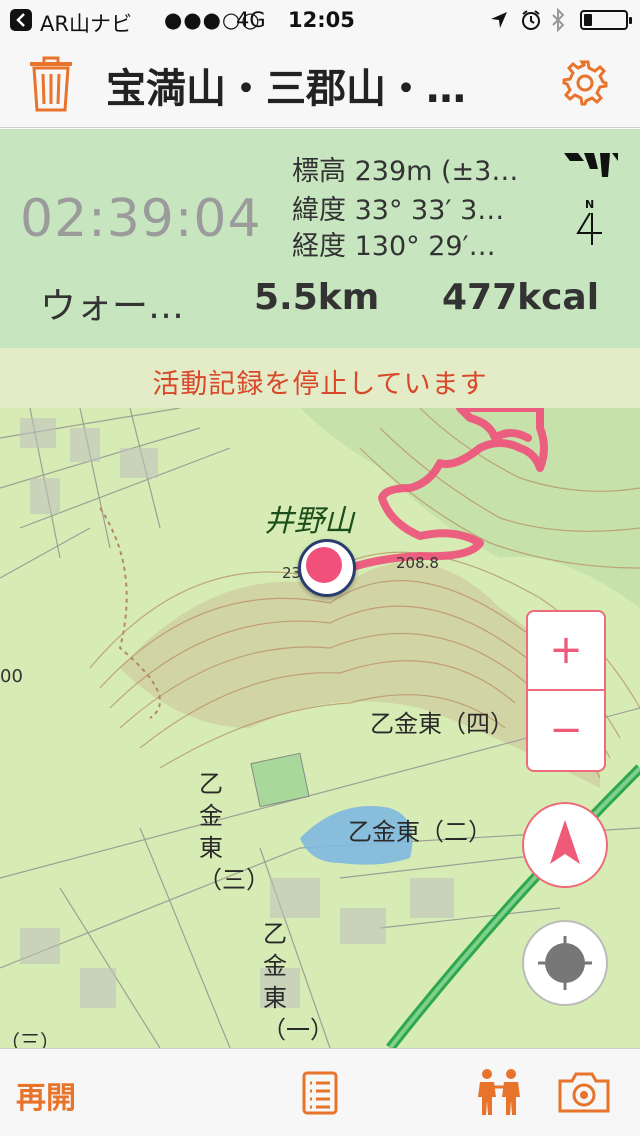 This screenshot has height=1136, width=640. I want to click on location-arrow-icon, so click(499, 22).